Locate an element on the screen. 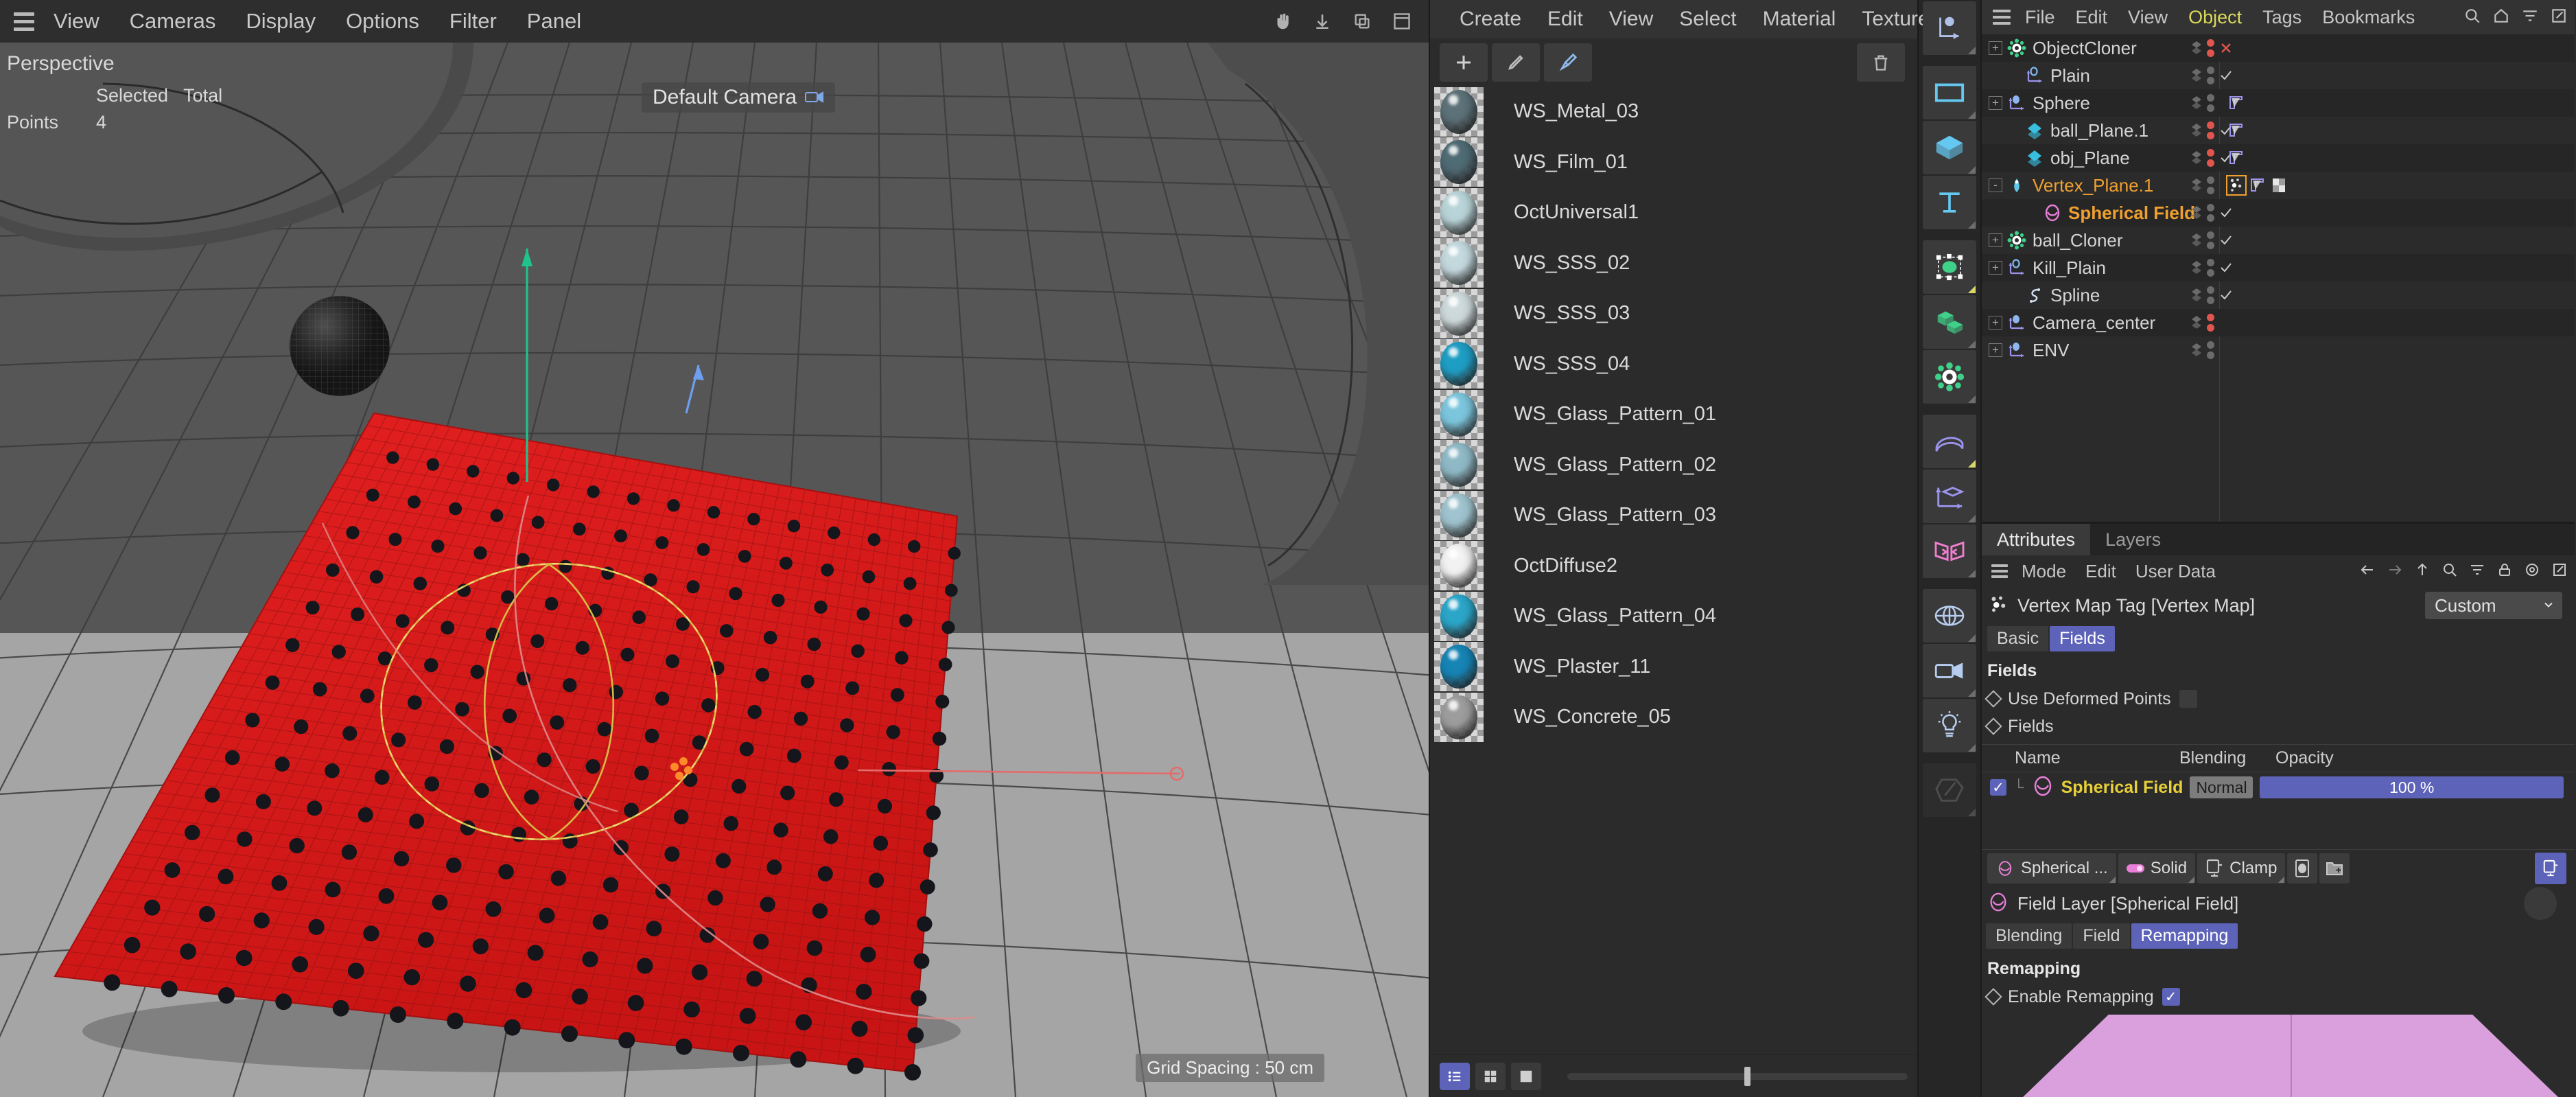  object-tree-row: - Vertex_Plane.1 is located at coordinates (2278, 185).